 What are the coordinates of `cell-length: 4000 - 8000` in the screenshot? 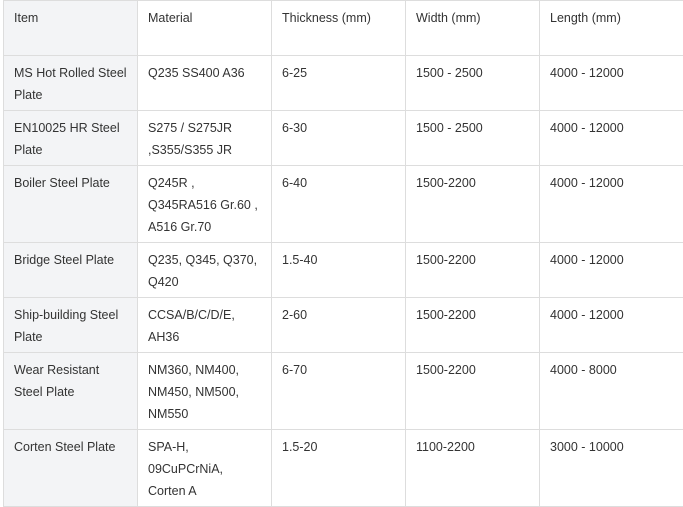 It's located at (611, 391).